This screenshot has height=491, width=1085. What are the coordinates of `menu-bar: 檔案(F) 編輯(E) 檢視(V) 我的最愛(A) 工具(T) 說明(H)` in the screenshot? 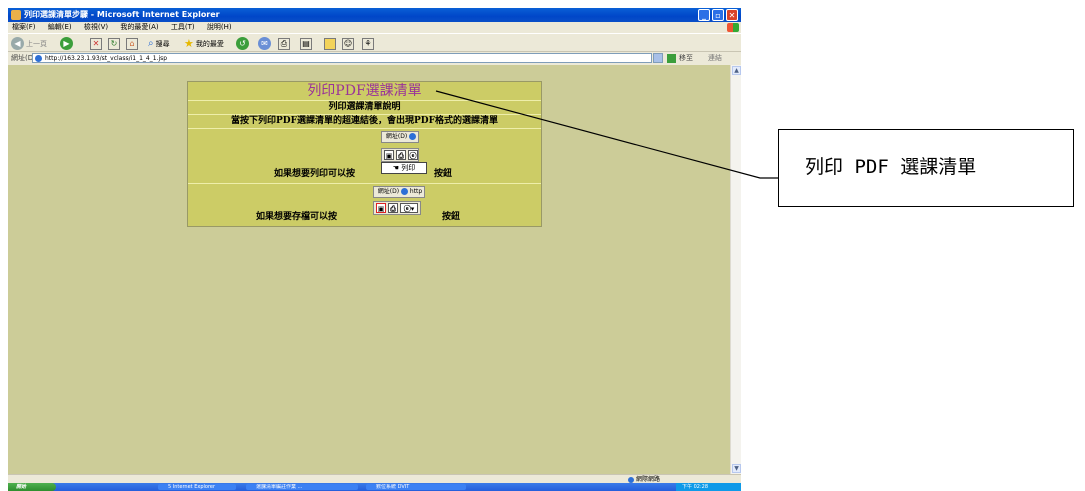 It's located at (374, 27).